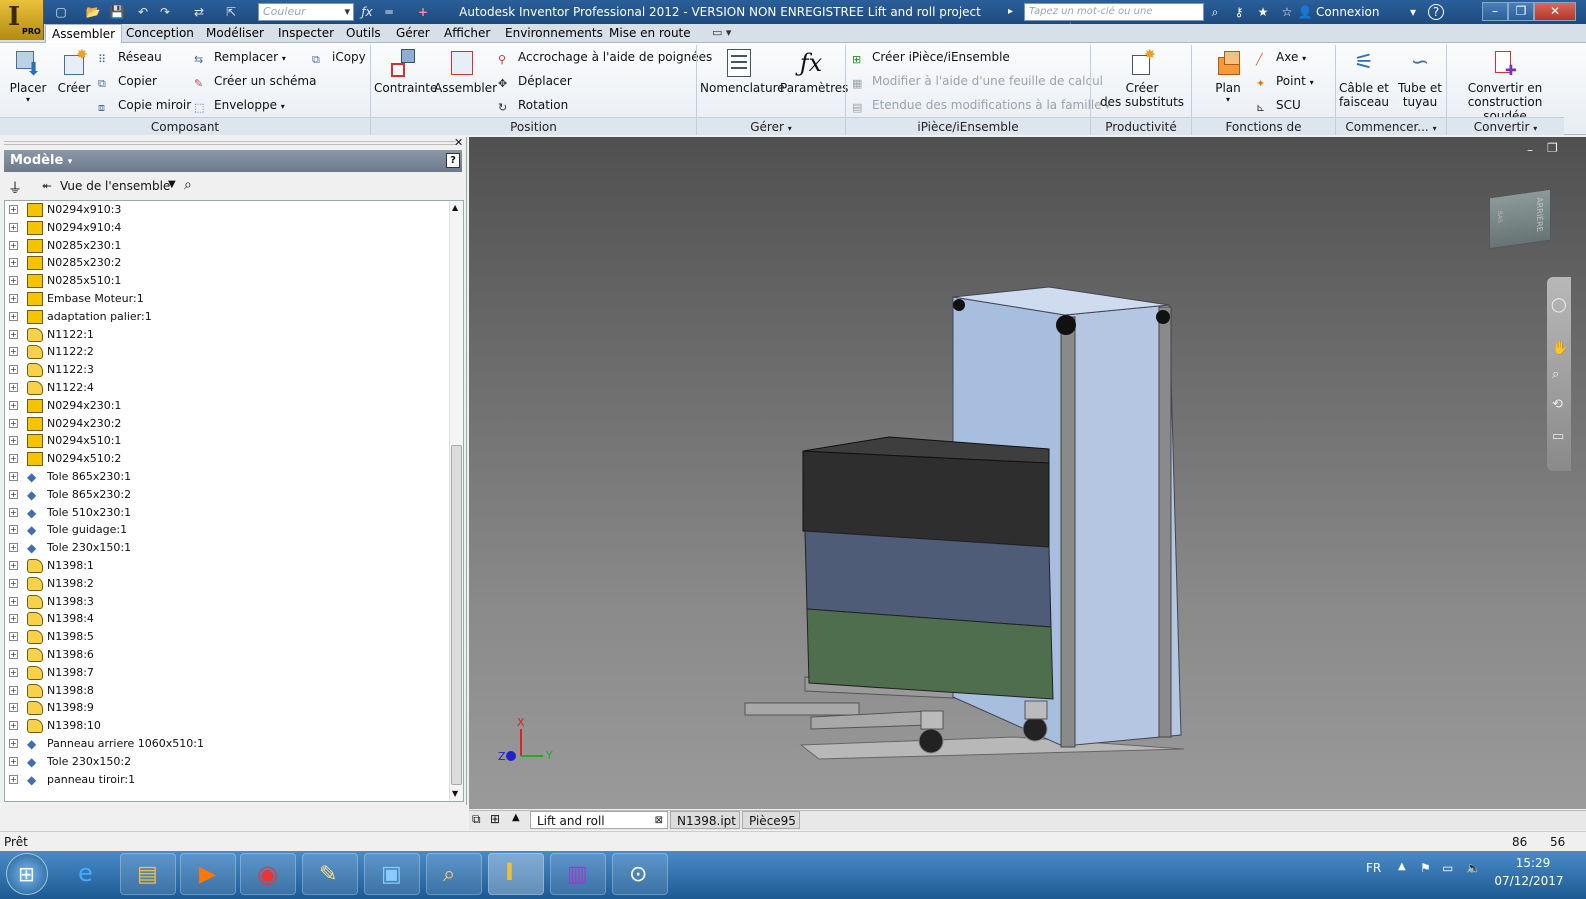 The height and width of the screenshot is (899, 1586). I want to click on doc-tab-piece95: Pièce95, so click(771, 820).